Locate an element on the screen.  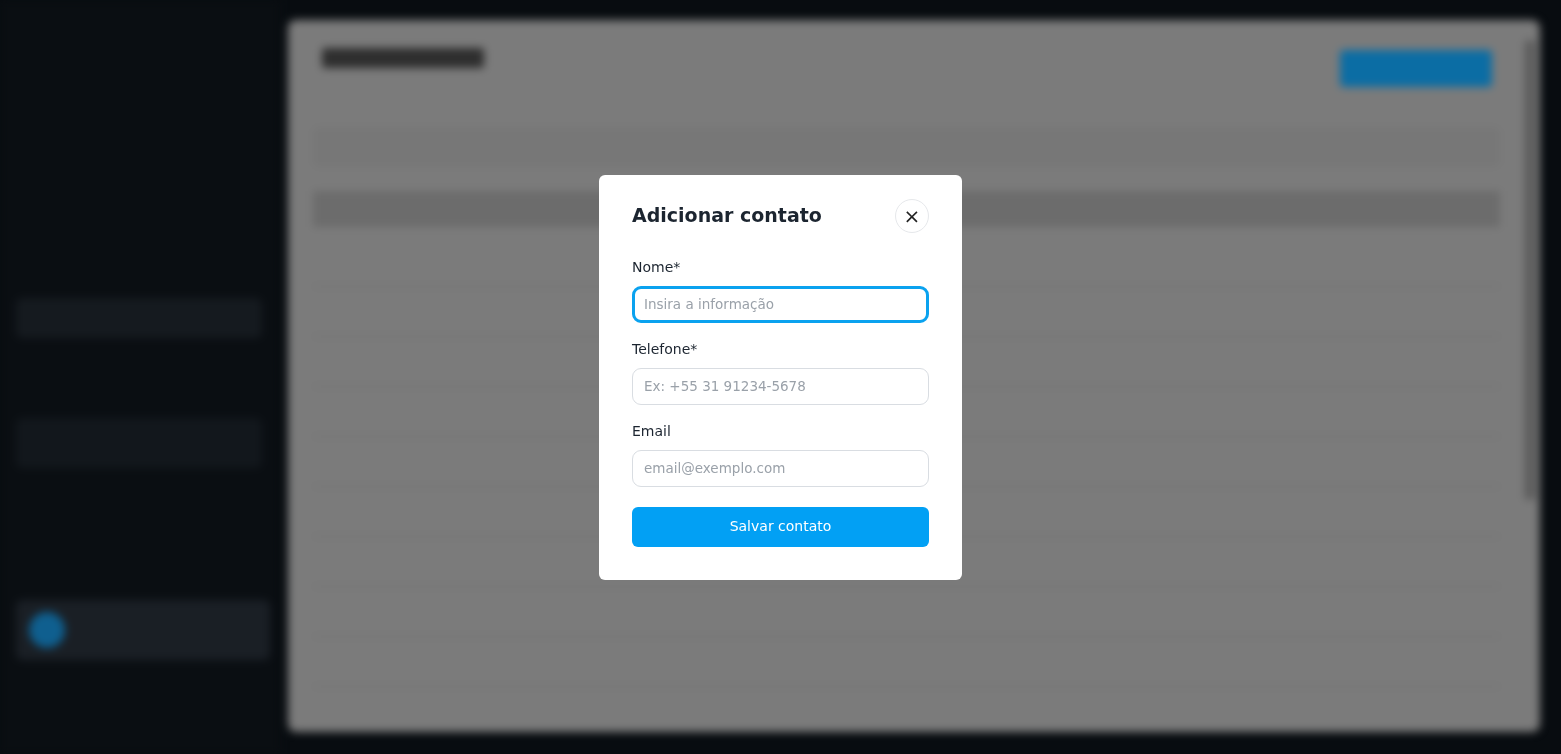
field-label: Nome* is located at coordinates (657, 267).